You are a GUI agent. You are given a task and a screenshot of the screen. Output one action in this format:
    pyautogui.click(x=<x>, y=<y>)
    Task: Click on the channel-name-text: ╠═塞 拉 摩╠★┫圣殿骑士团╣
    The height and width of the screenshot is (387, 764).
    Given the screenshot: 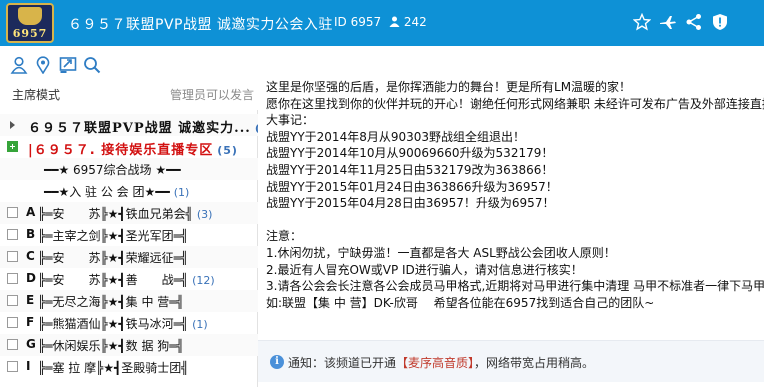 What is the action you would take?
    pyautogui.click(x=113, y=368)
    